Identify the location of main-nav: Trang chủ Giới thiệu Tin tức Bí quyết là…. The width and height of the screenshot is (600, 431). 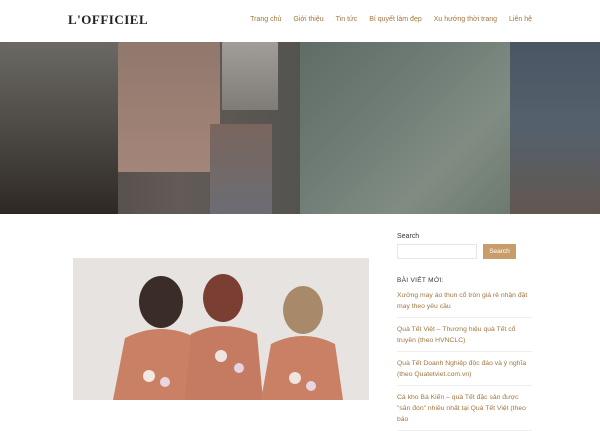
(385, 19).